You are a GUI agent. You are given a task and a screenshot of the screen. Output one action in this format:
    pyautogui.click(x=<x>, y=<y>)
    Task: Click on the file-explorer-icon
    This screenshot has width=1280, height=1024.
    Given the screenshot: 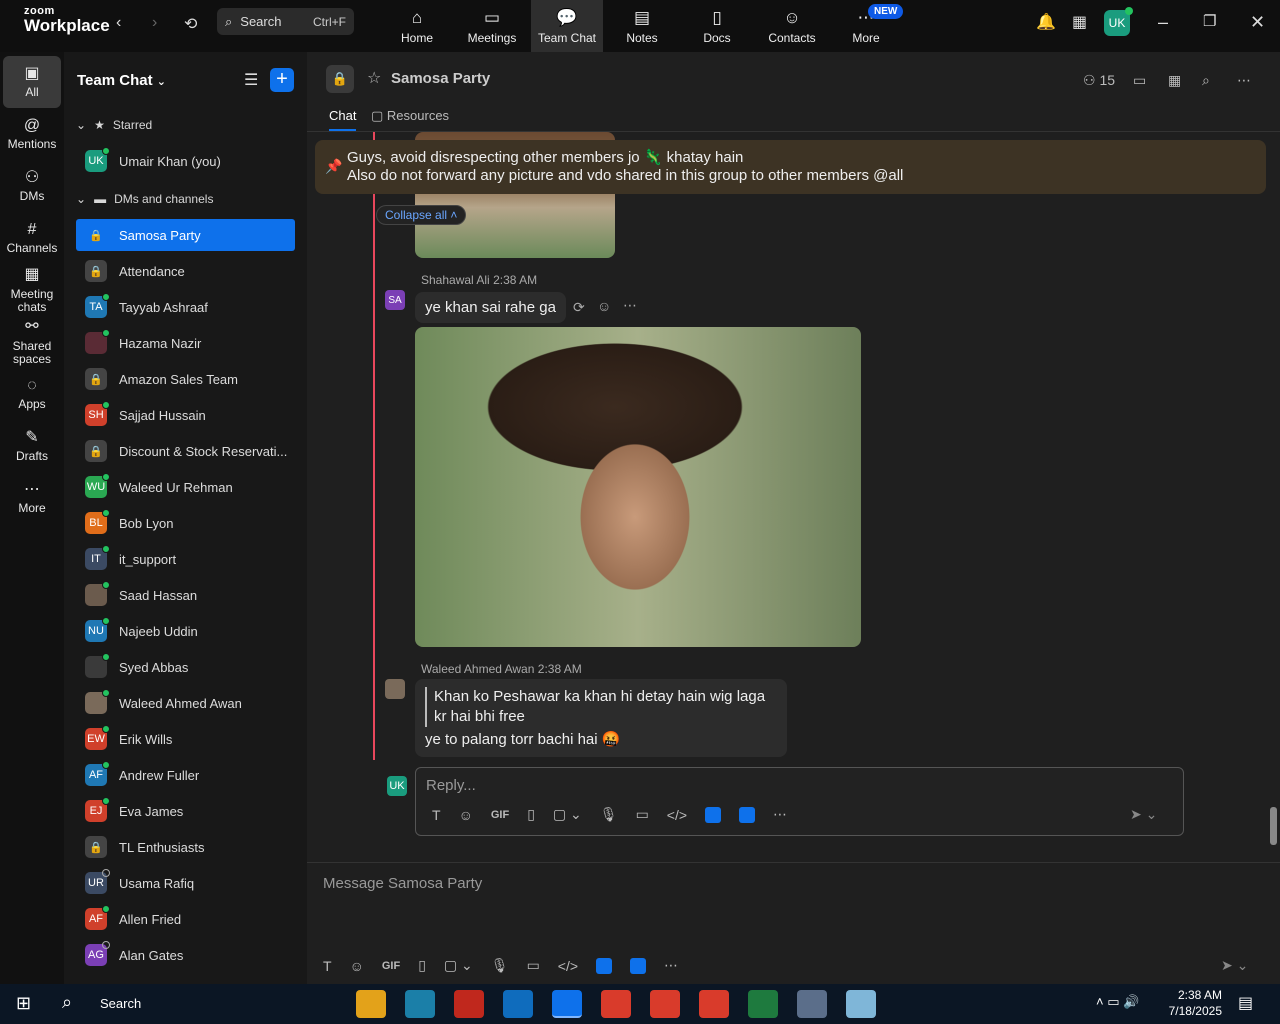 What is the action you would take?
    pyautogui.click(x=371, y=1004)
    